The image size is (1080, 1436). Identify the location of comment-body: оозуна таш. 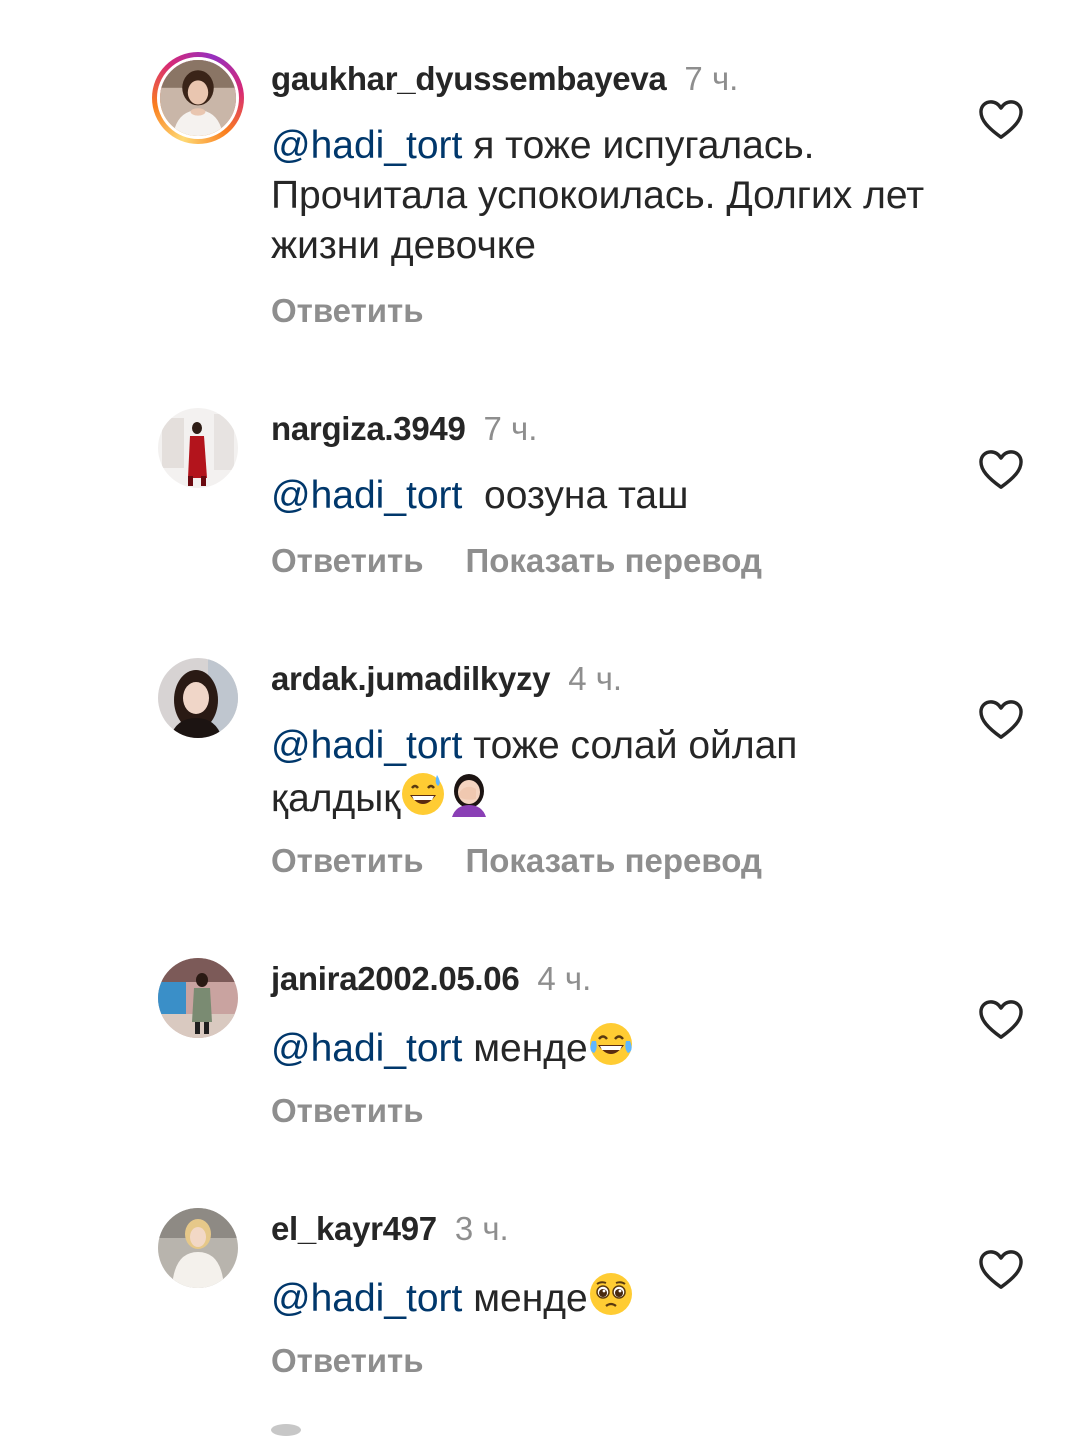
(575, 495).